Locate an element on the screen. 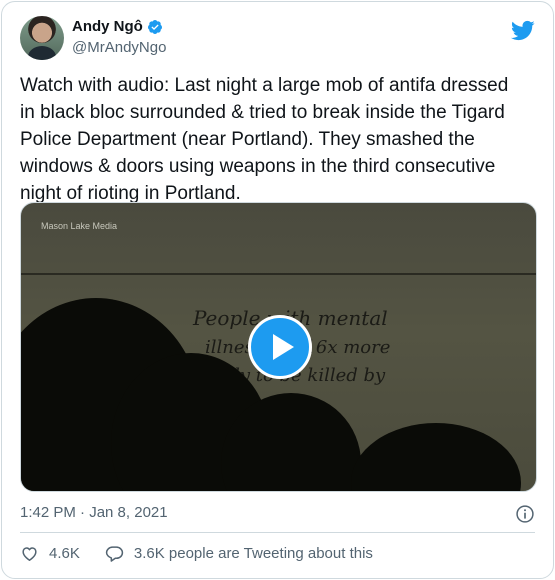 The width and height of the screenshot is (555, 580). twitter-bird-icon is located at coordinates (522, 30).